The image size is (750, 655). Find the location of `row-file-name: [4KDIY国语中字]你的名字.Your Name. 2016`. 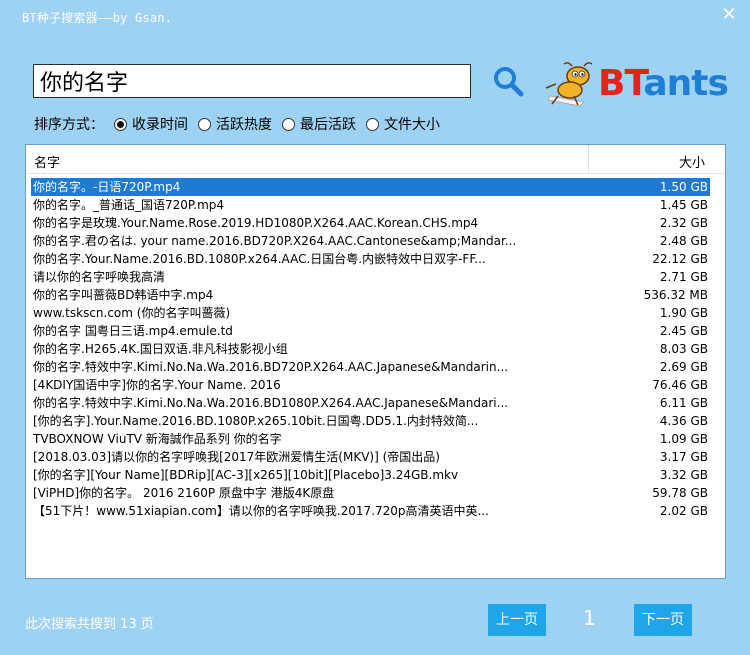

row-file-name: [4KDIY国语中字]你的名字.Your Name. 2016 is located at coordinates (157, 385).